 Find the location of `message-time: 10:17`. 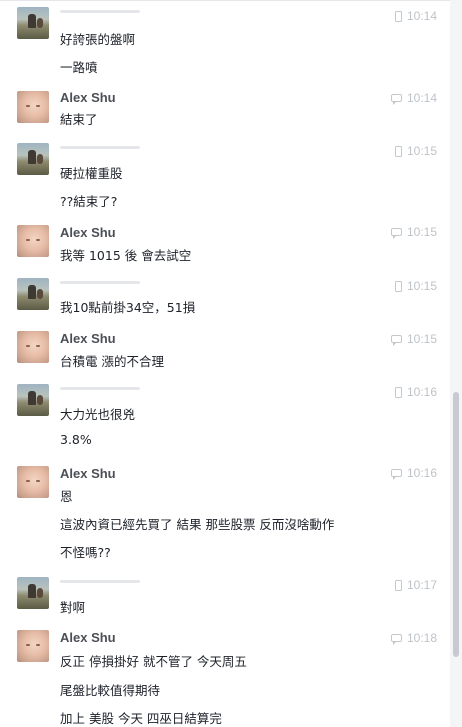

message-time: 10:17 is located at coordinates (415, 585).